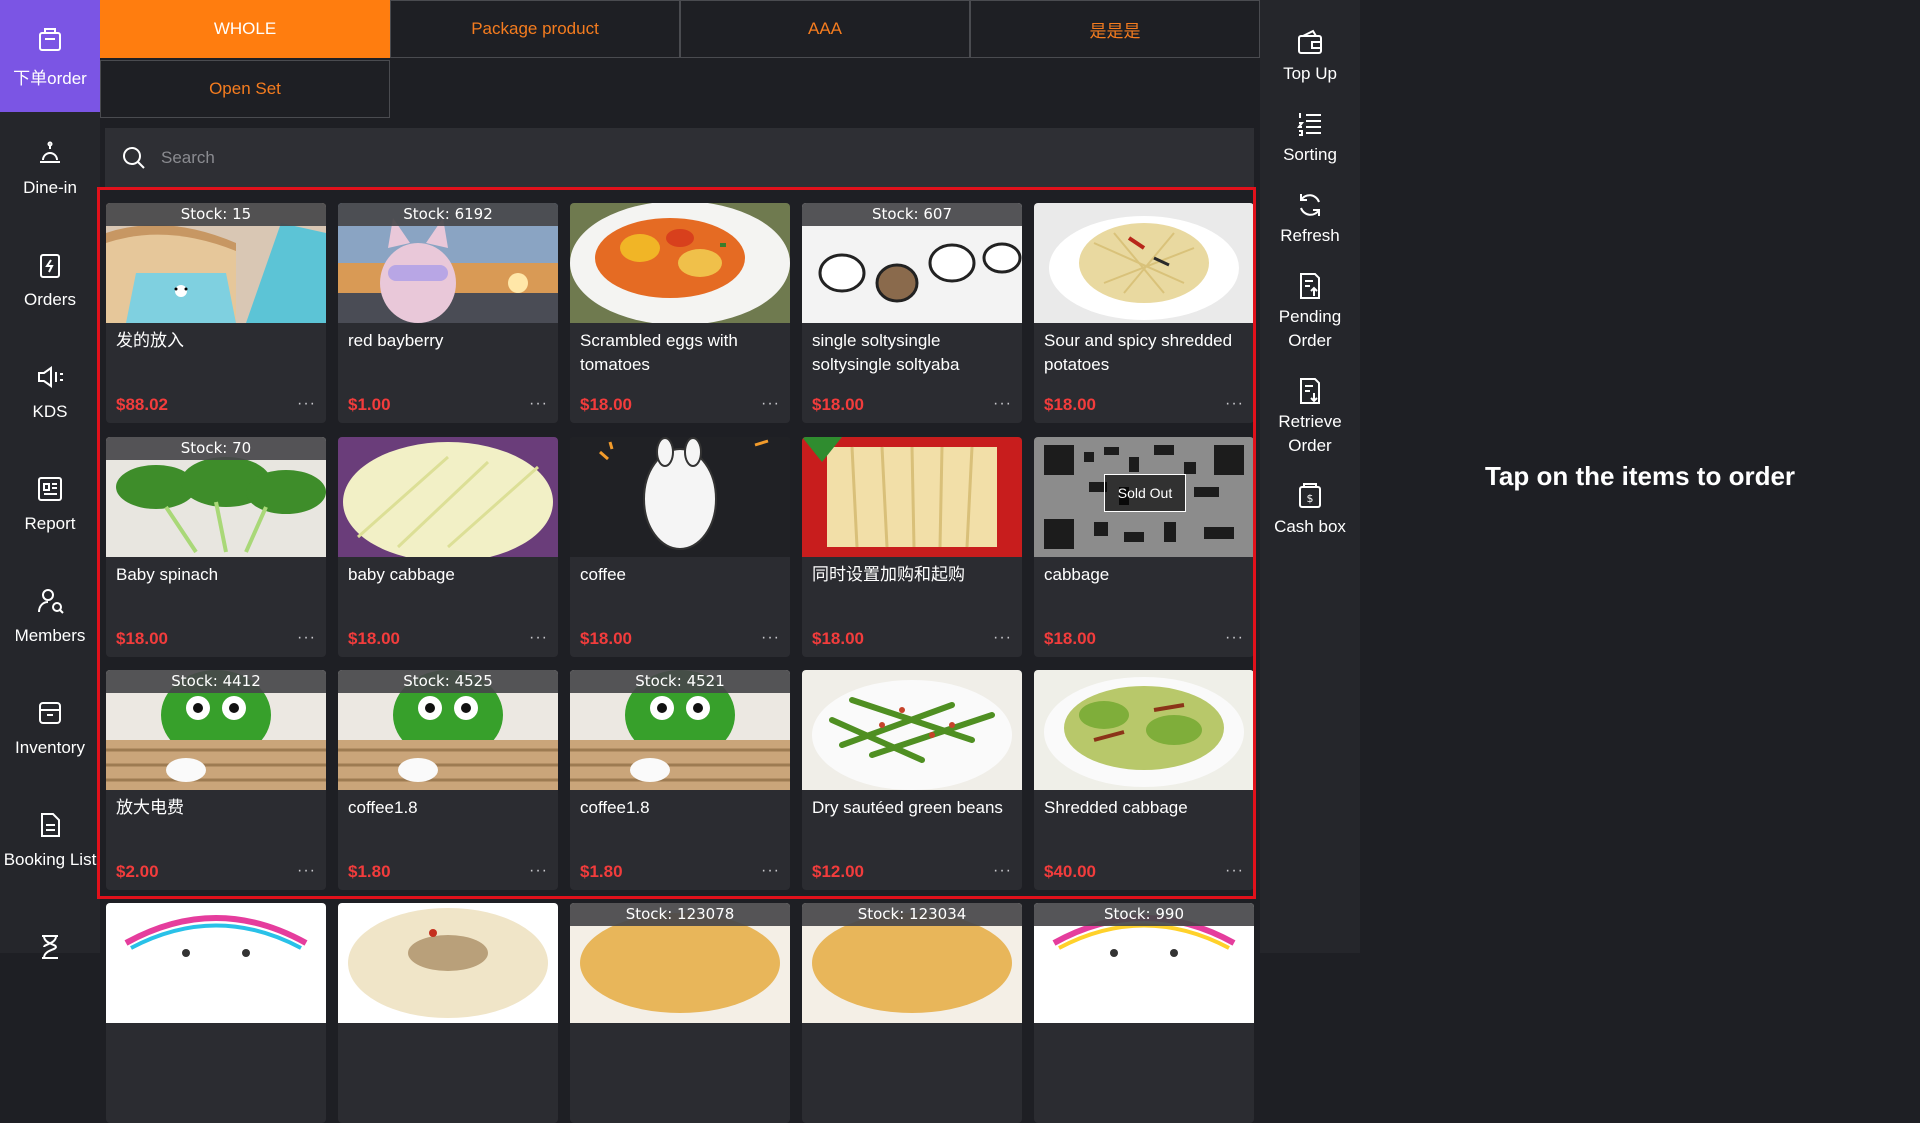 The width and height of the screenshot is (1920, 1123). I want to click on tab-shishishi: 是是是, so click(1115, 29).